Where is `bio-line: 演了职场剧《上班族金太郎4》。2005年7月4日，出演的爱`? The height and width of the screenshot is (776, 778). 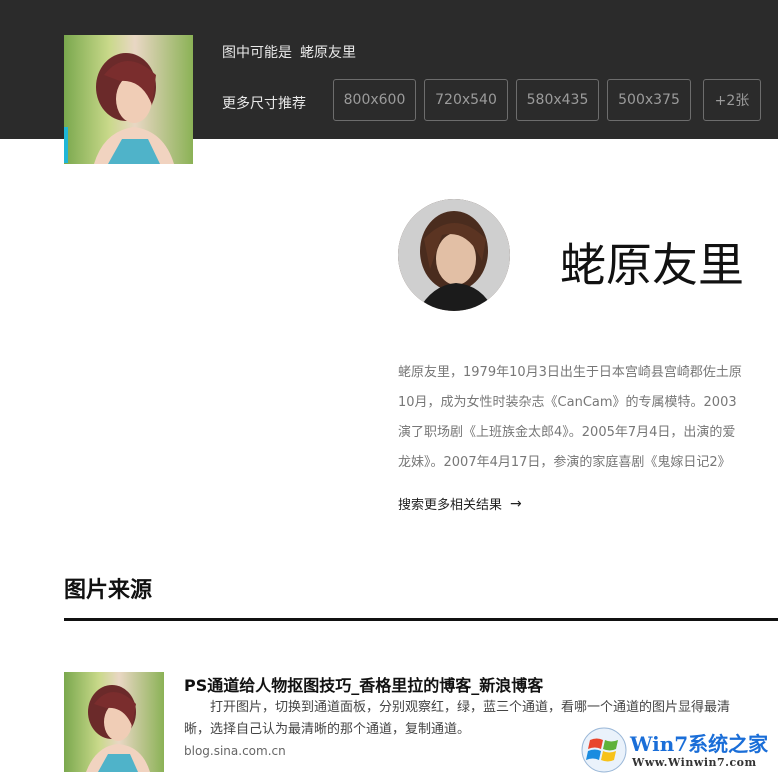 bio-line: 演了职场剧《上班族金太郎4》。2005年7月4日，出演的爱 is located at coordinates (567, 432).